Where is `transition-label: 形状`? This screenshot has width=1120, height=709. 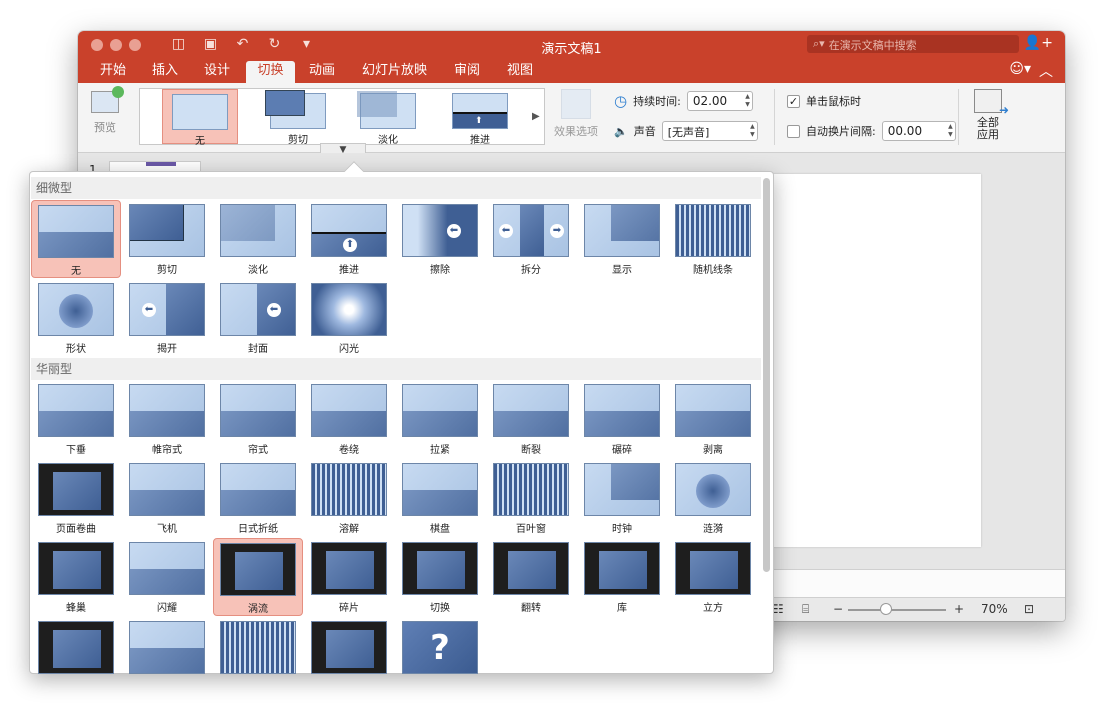
transition-label: 形状 is located at coordinates (76, 349).